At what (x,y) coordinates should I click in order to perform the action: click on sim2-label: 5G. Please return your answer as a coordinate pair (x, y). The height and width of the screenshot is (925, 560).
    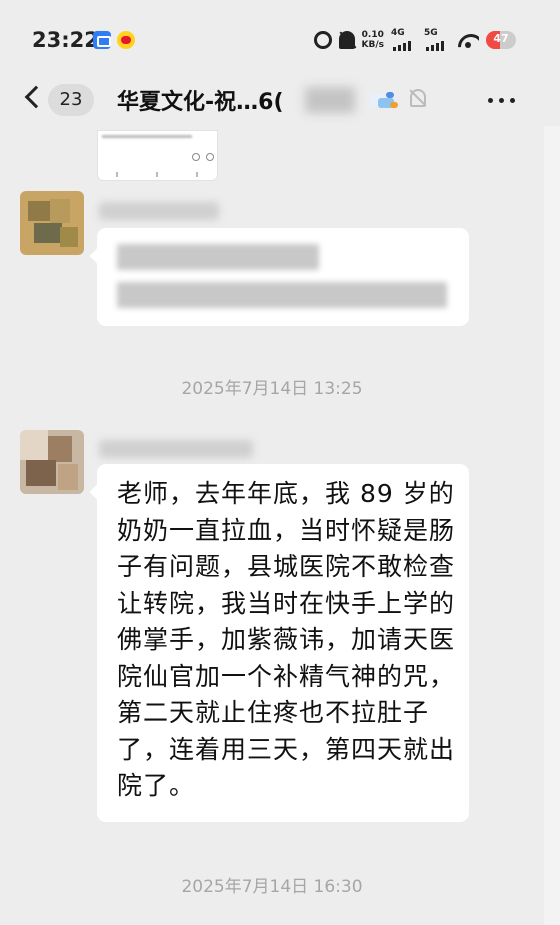
    Looking at the image, I should click on (431, 33).